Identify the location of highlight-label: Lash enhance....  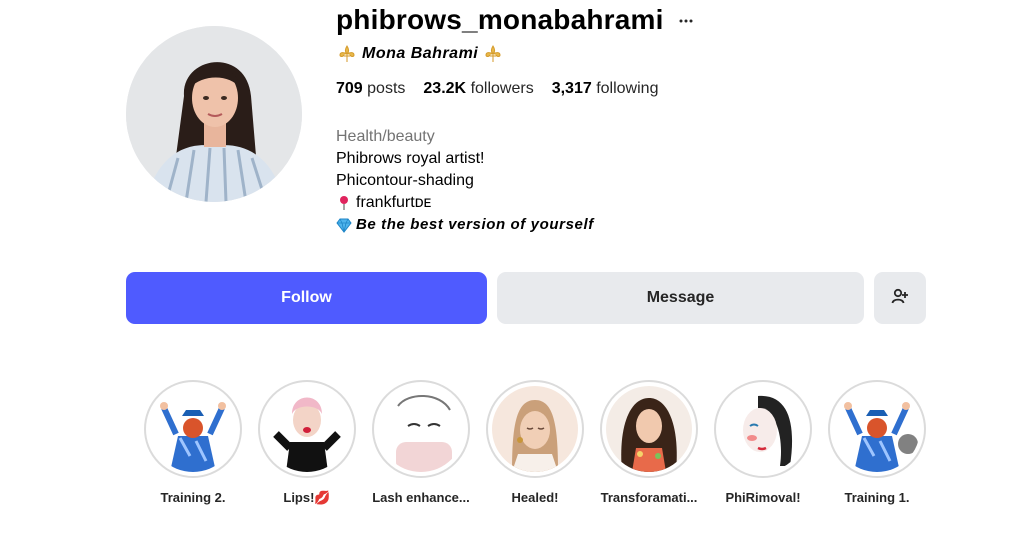
(421, 497).